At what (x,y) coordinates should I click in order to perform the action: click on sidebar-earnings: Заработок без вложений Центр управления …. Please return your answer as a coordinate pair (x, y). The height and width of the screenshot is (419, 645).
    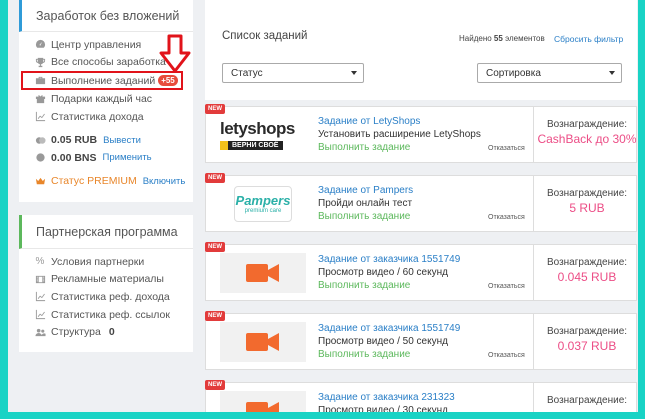
    Looking at the image, I should click on (106, 101).